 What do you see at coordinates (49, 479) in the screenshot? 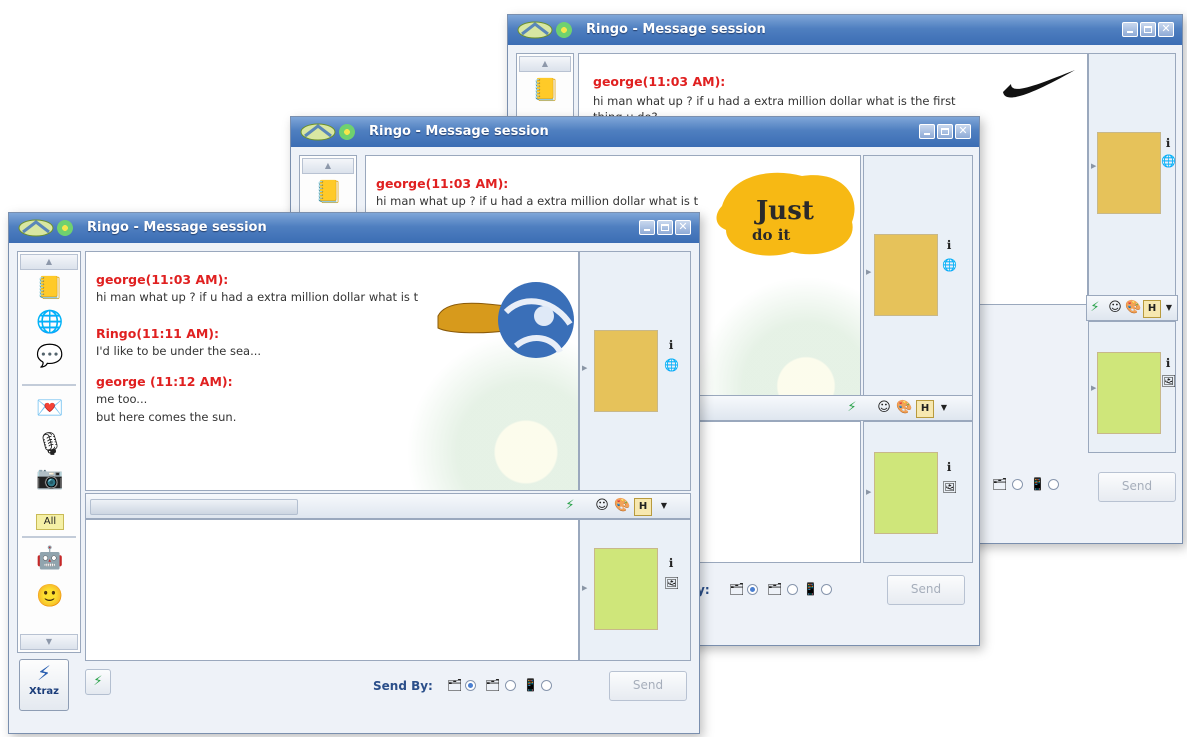
I see `webcam-icon: 📷` at bounding box center [49, 479].